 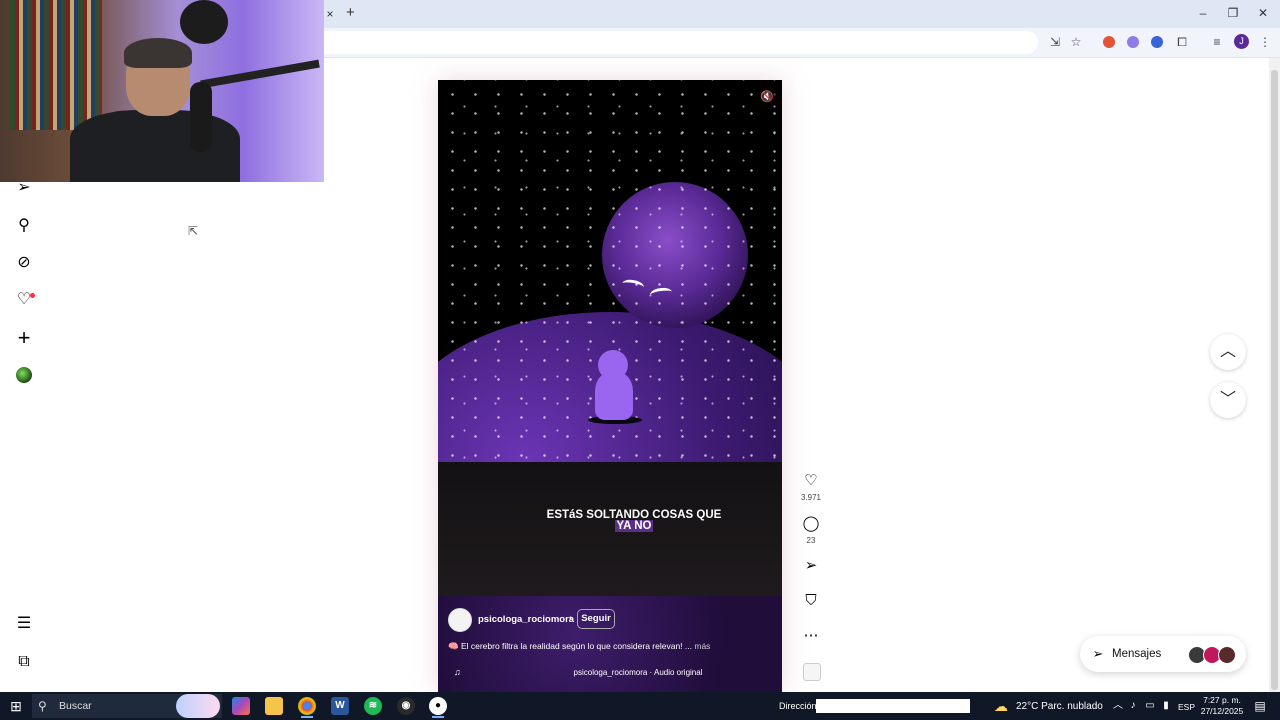 What do you see at coordinates (24, 338) in the screenshot?
I see `plus-icon: +` at bounding box center [24, 338].